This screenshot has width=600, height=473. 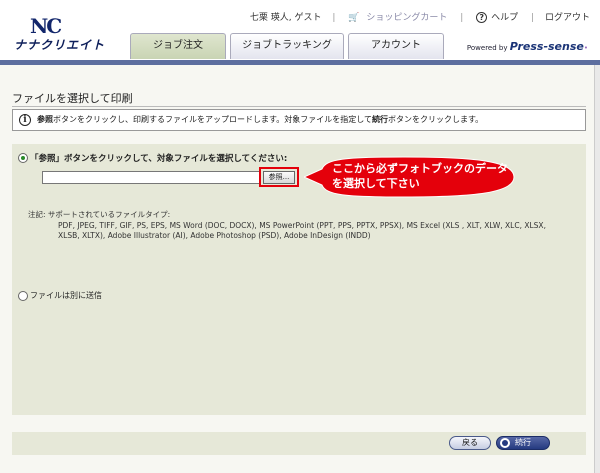 What do you see at coordinates (527, 46) in the screenshot?
I see `powered-by: Powered by Press-sense•` at bounding box center [527, 46].